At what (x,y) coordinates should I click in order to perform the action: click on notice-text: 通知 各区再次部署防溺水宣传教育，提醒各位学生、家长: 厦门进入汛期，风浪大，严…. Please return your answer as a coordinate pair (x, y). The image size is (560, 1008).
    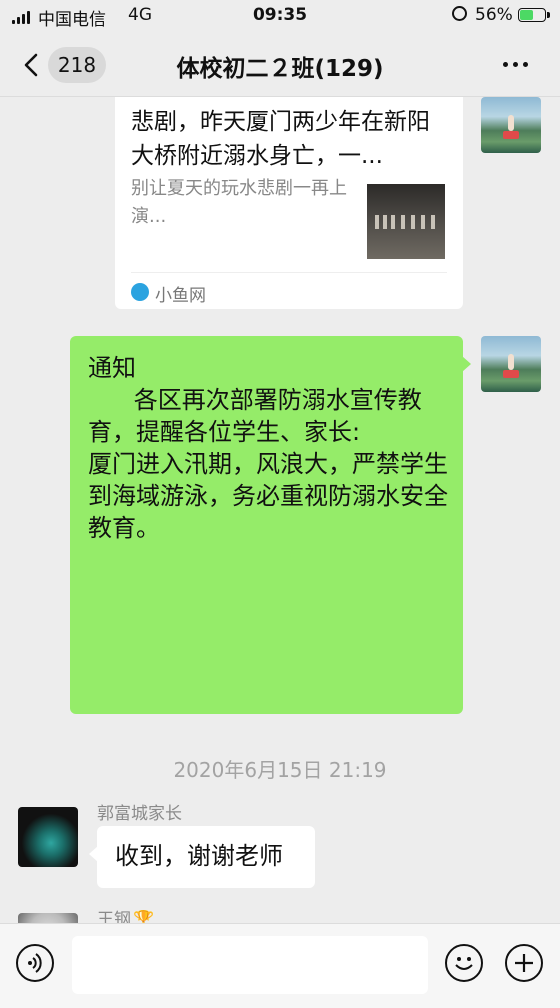
    Looking at the image, I should click on (268, 448).